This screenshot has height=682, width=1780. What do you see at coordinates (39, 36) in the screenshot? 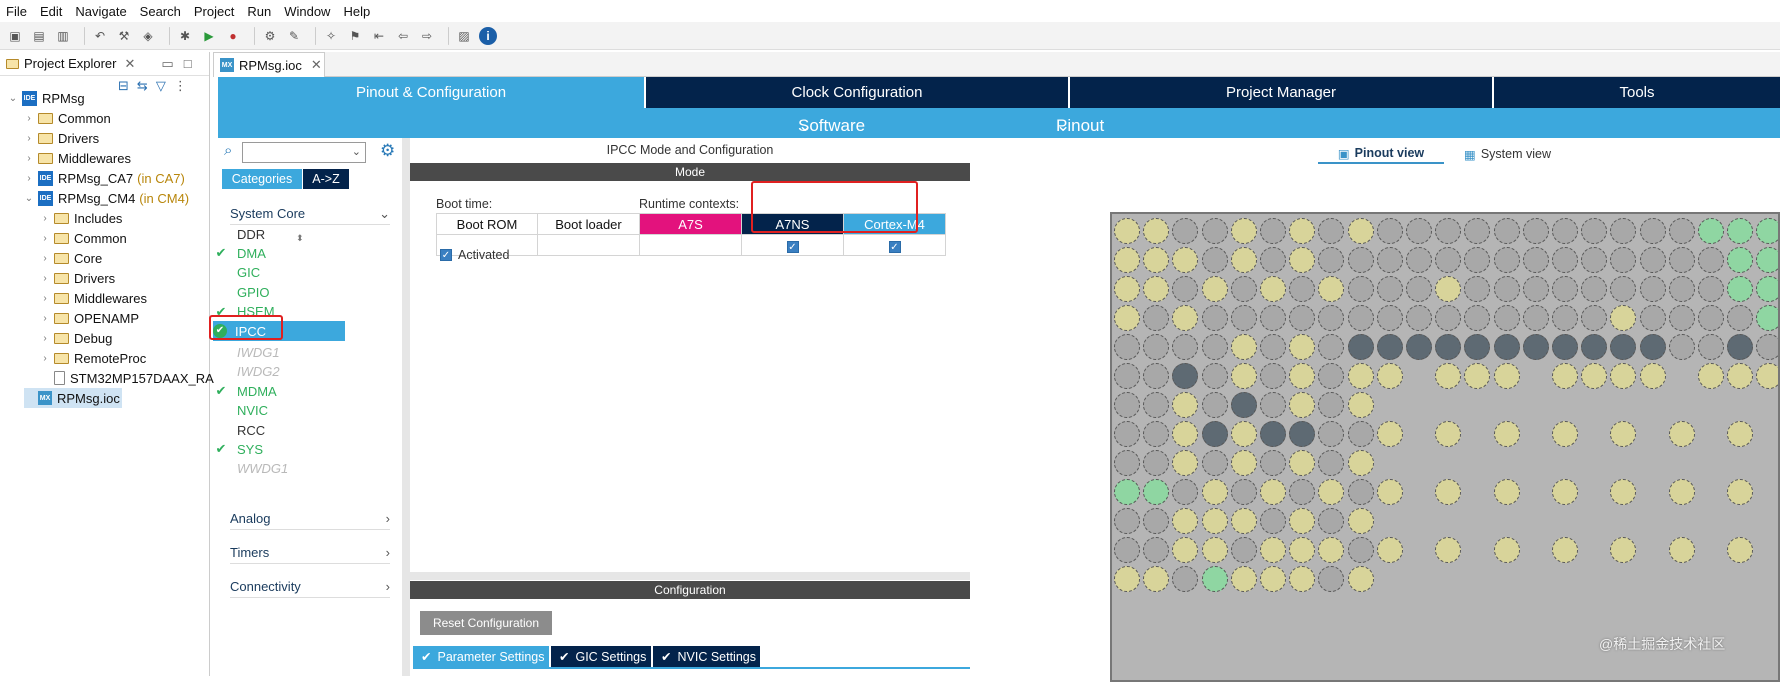
I see `save-icon: ▤` at bounding box center [39, 36].